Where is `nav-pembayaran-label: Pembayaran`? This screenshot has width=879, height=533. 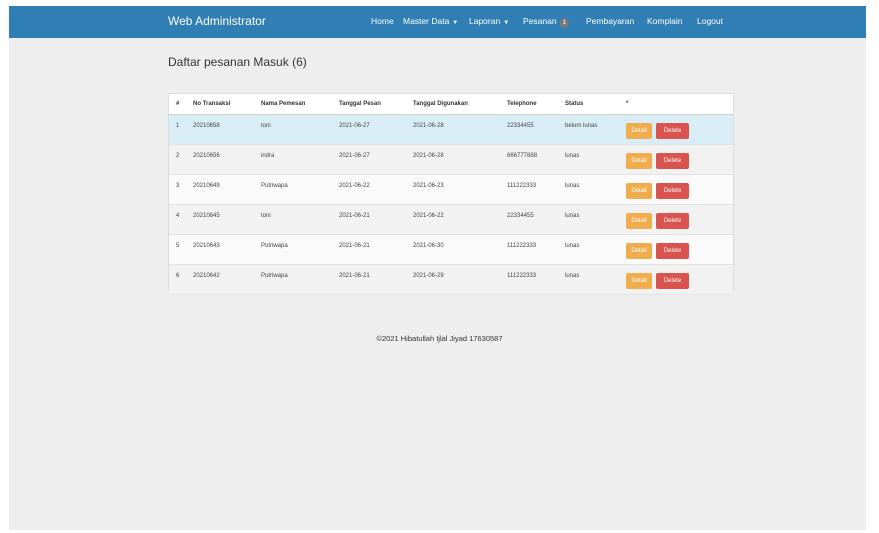
nav-pembayaran-label: Pembayaran is located at coordinates (610, 21).